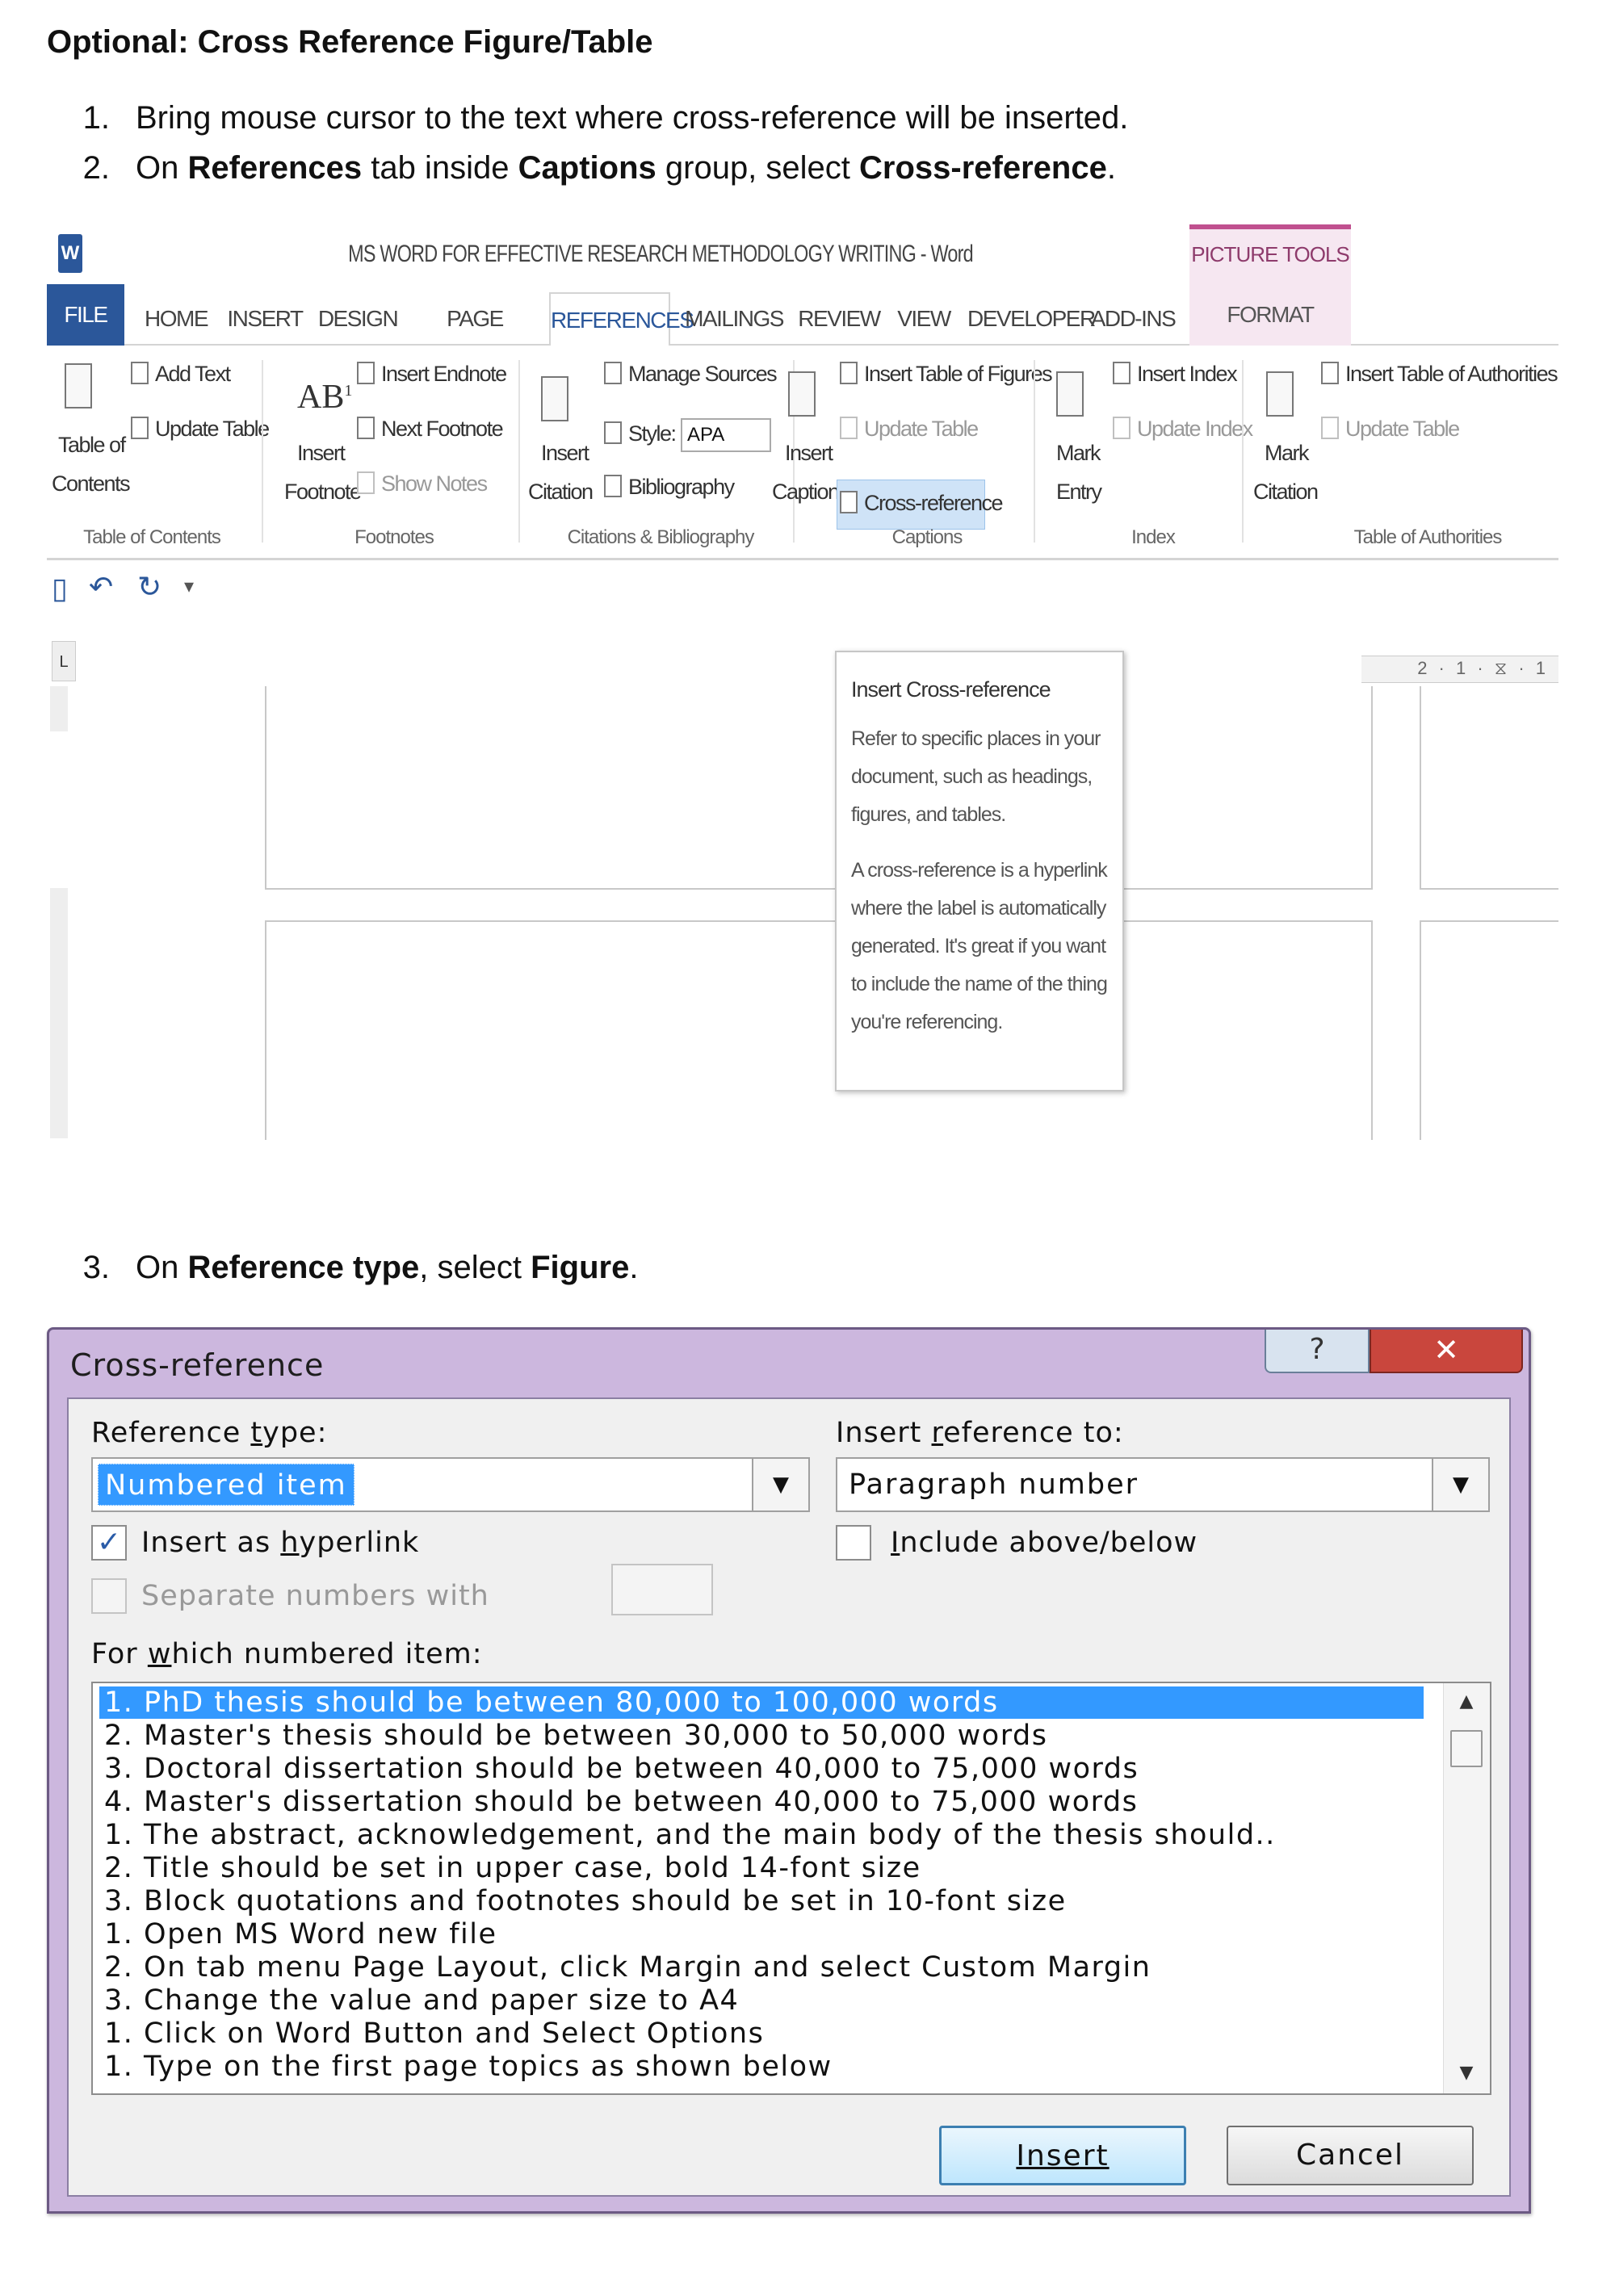  I want to click on group-separator, so click(263, 451).